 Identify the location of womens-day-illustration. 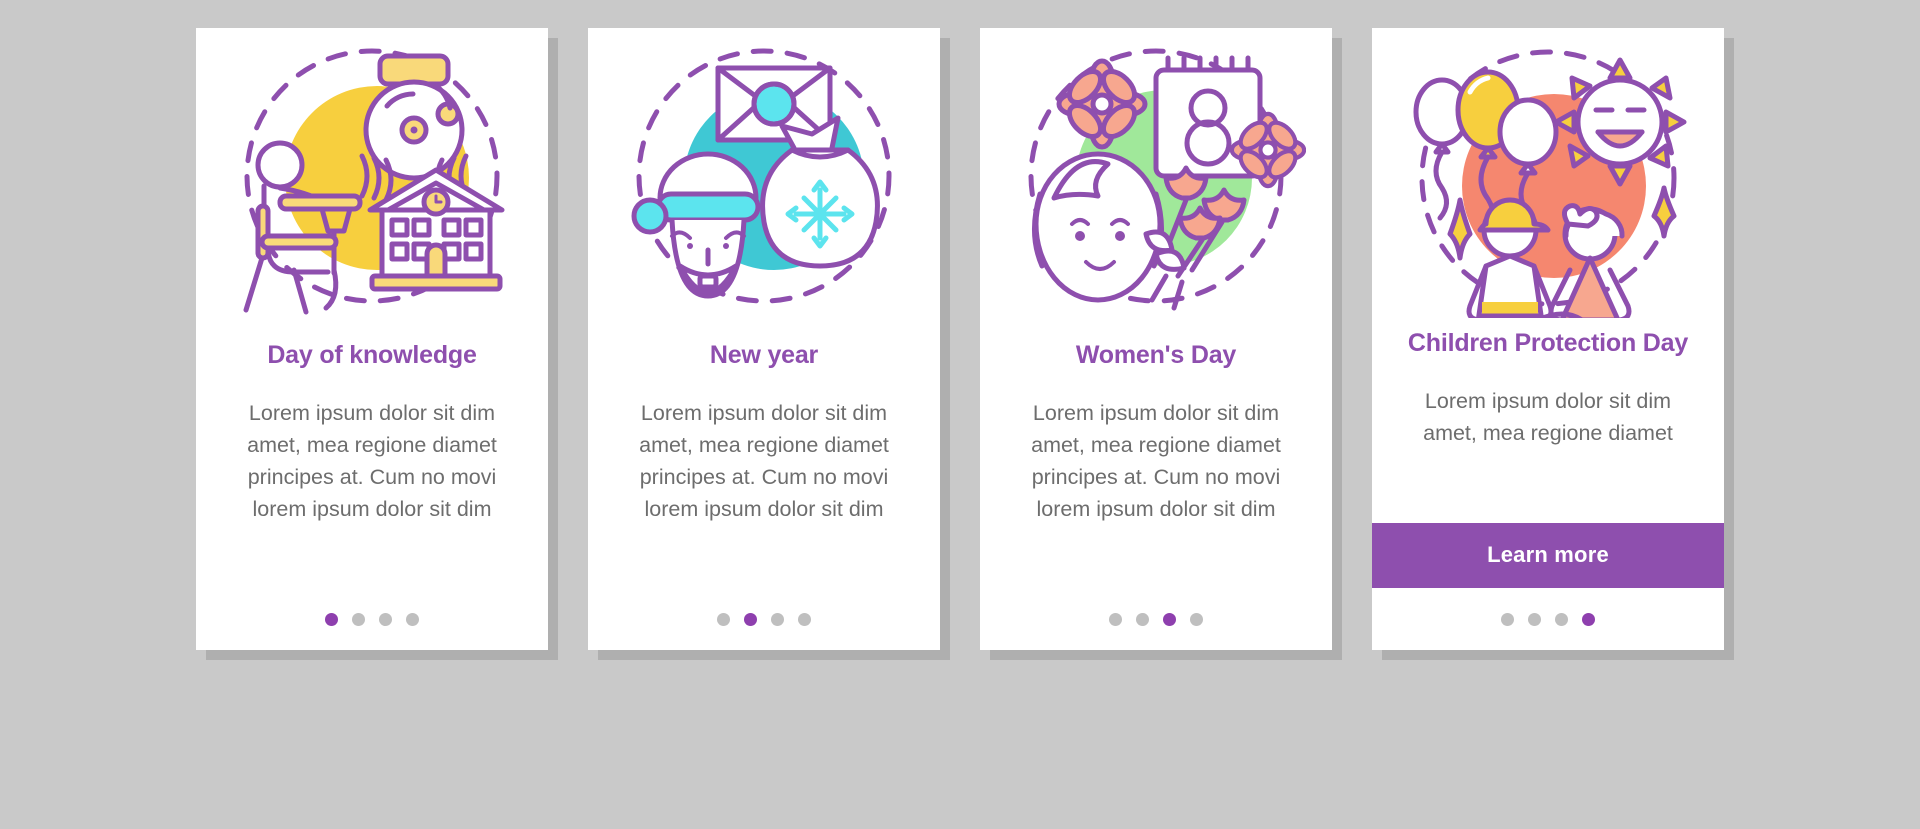
(1156, 178).